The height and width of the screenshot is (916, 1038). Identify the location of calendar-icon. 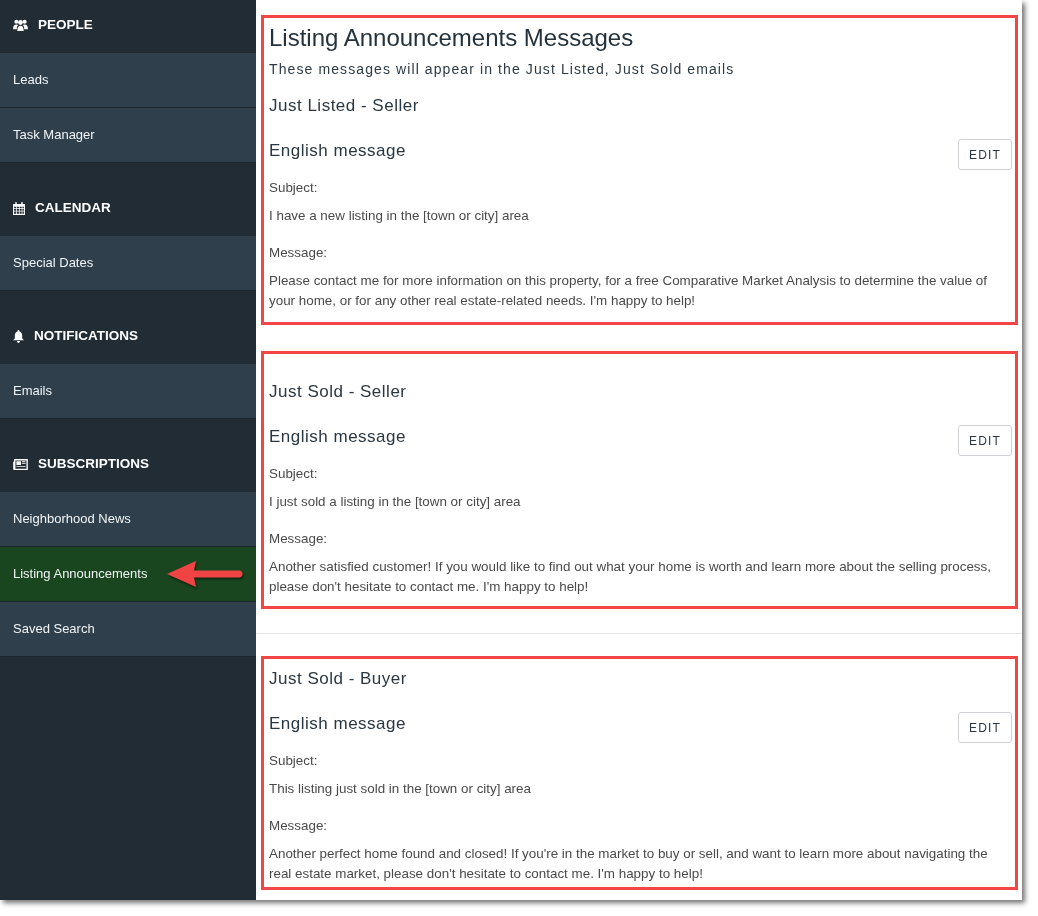
(19, 208).